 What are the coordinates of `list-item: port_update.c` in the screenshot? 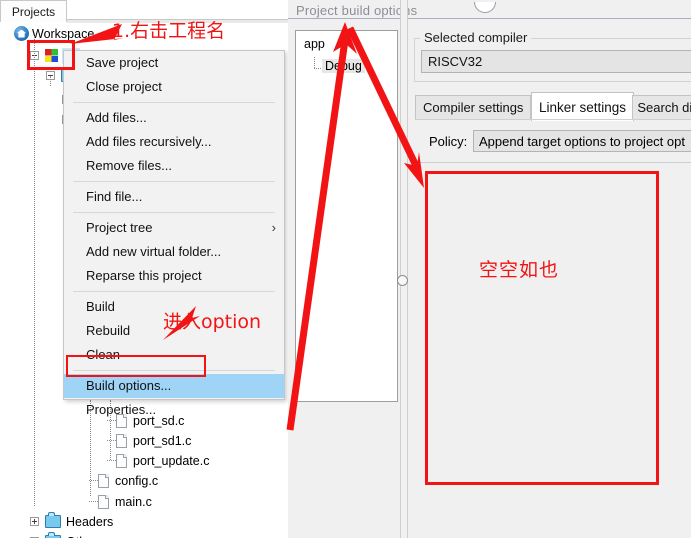 It's located at (158, 460).